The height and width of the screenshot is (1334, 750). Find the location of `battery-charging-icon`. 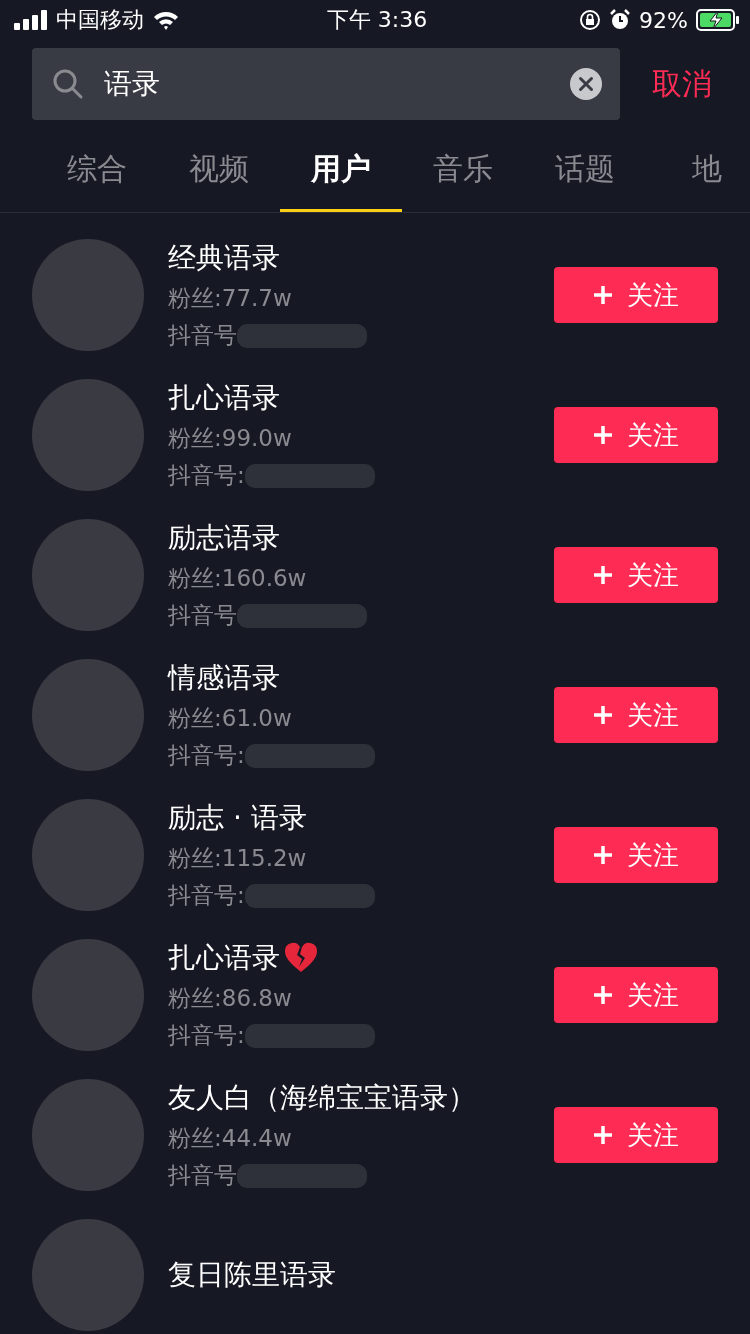

battery-charging-icon is located at coordinates (718, 20).